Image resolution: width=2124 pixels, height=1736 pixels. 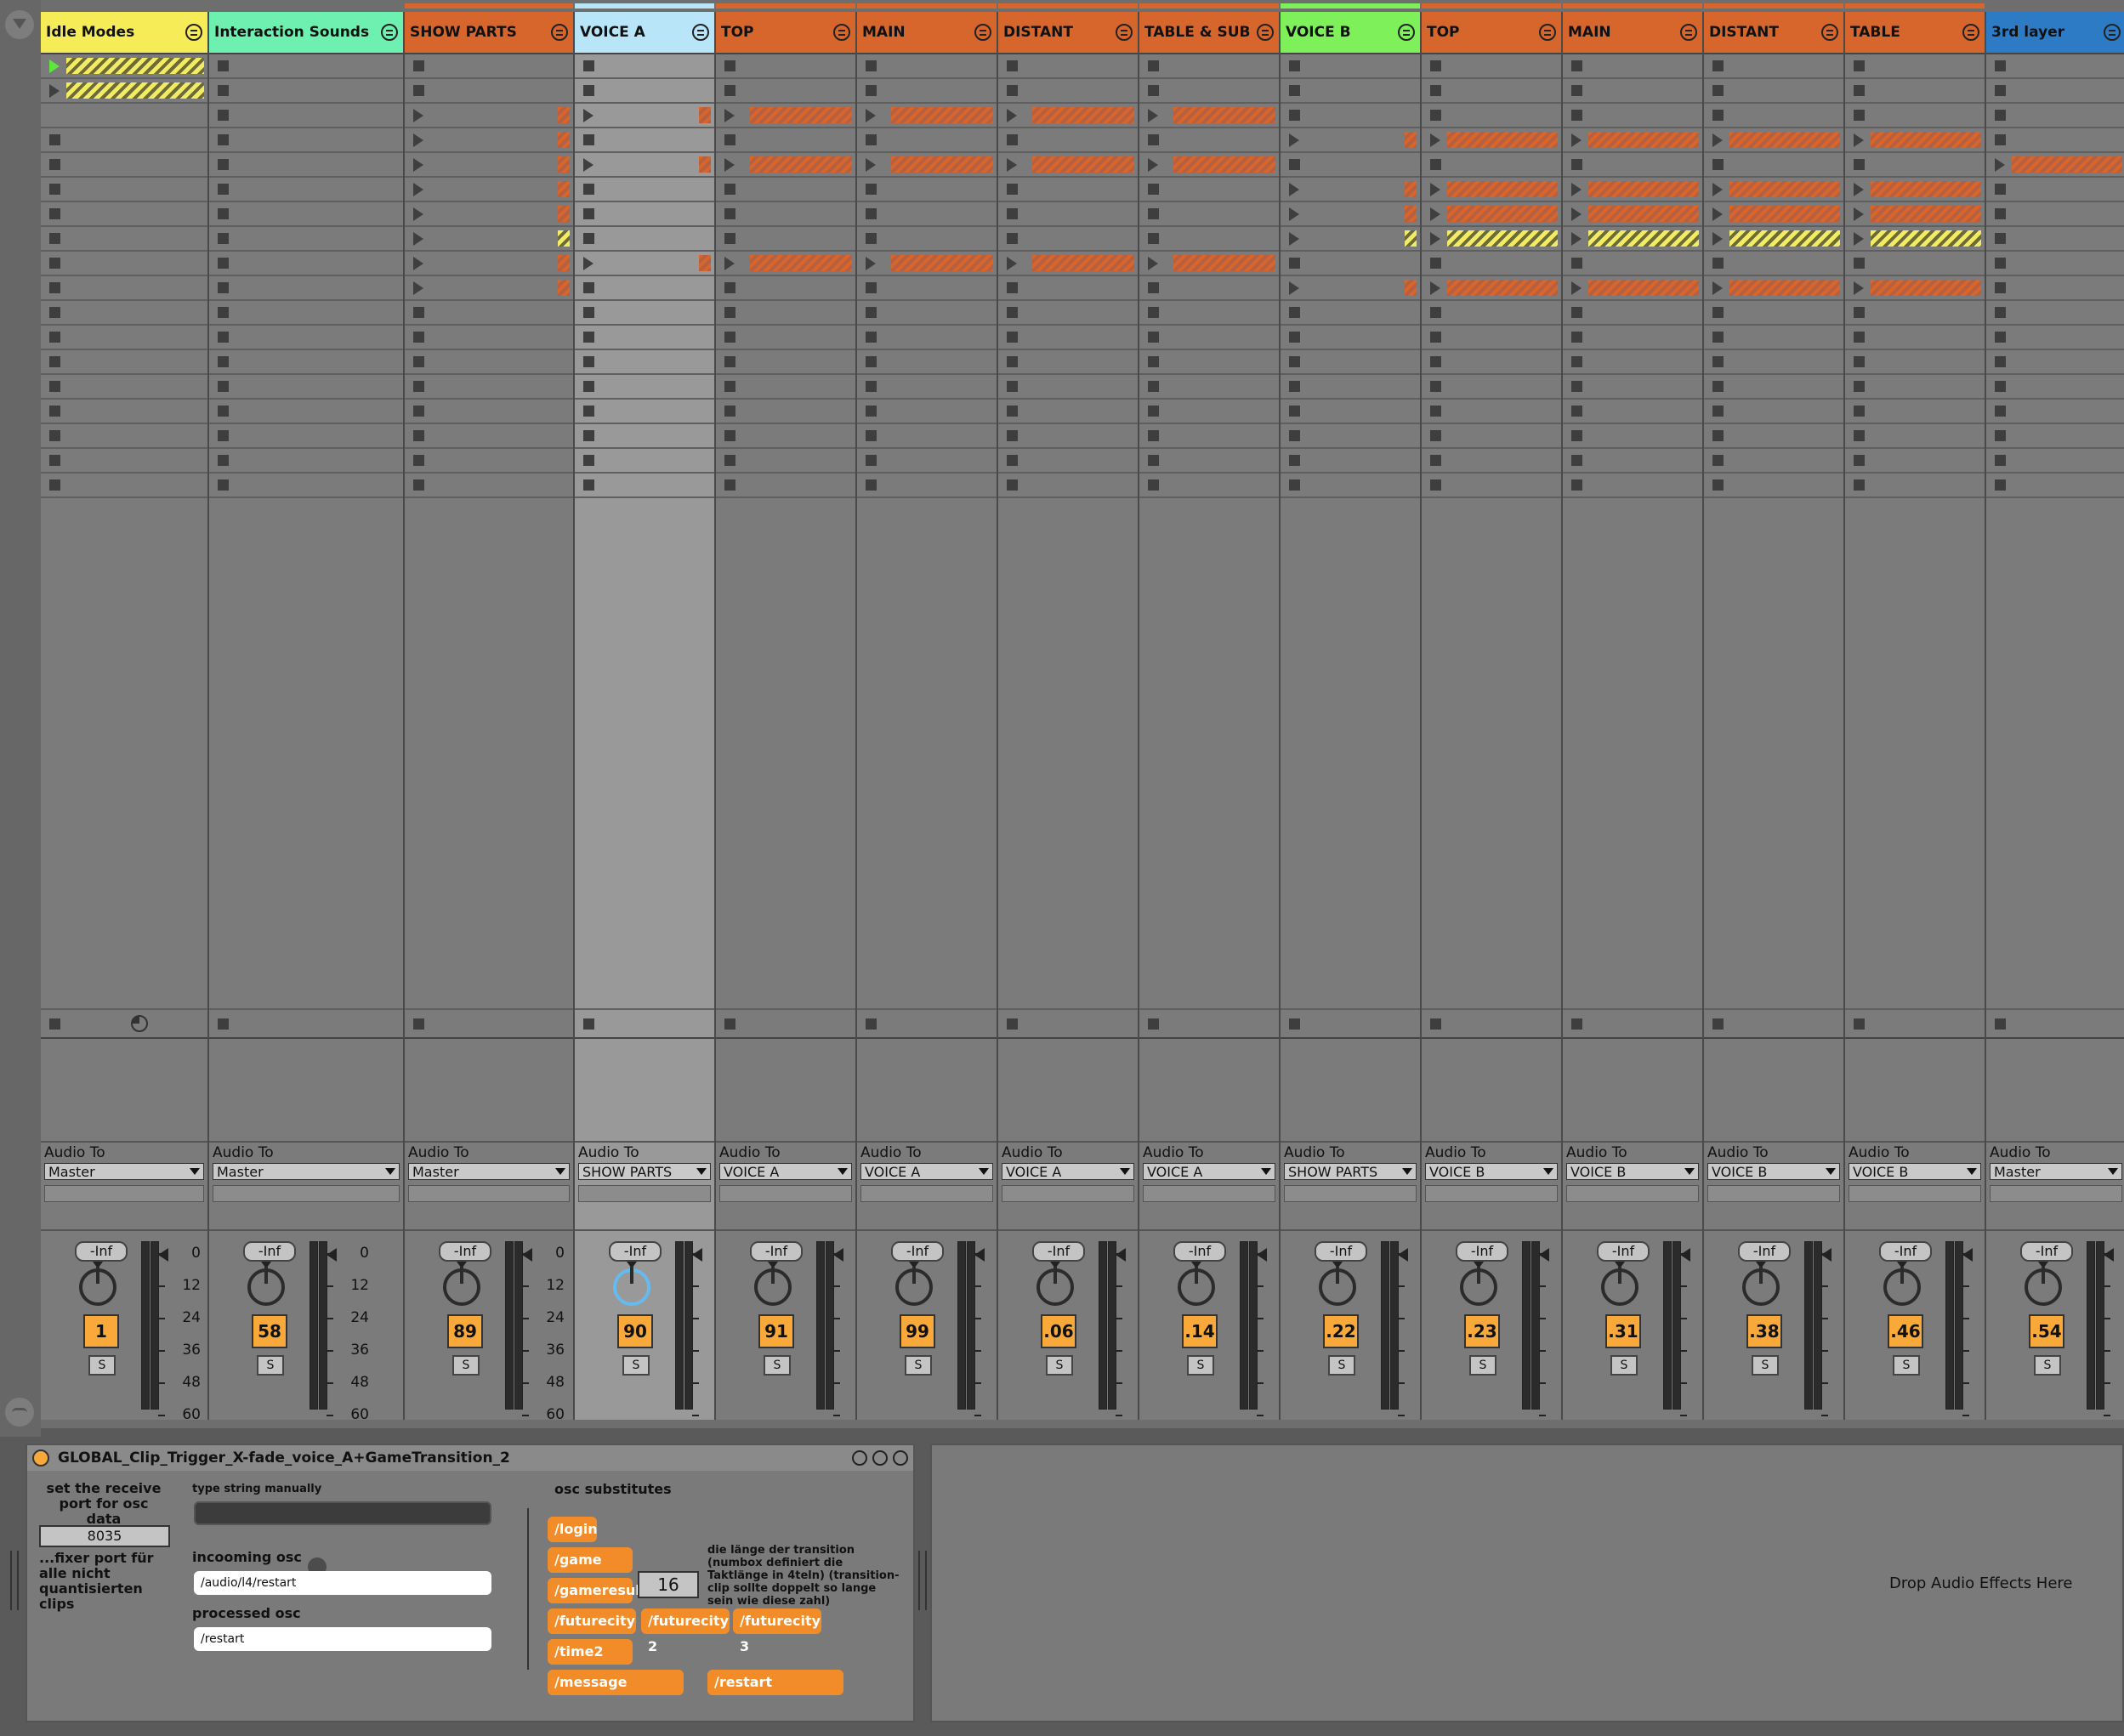 What do you see at coordinates (1576, 1024) in the screenshot?
I see `track-stop-icon` at bounding box center [1576, 1024].